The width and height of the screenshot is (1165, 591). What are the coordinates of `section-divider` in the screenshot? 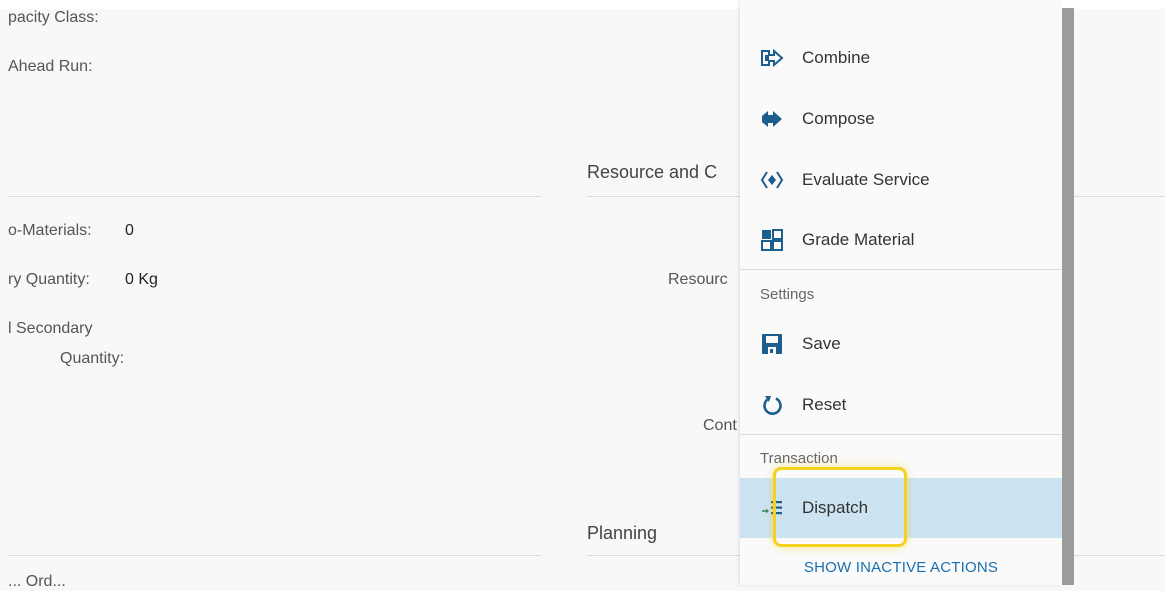 It's located at (274, 196).